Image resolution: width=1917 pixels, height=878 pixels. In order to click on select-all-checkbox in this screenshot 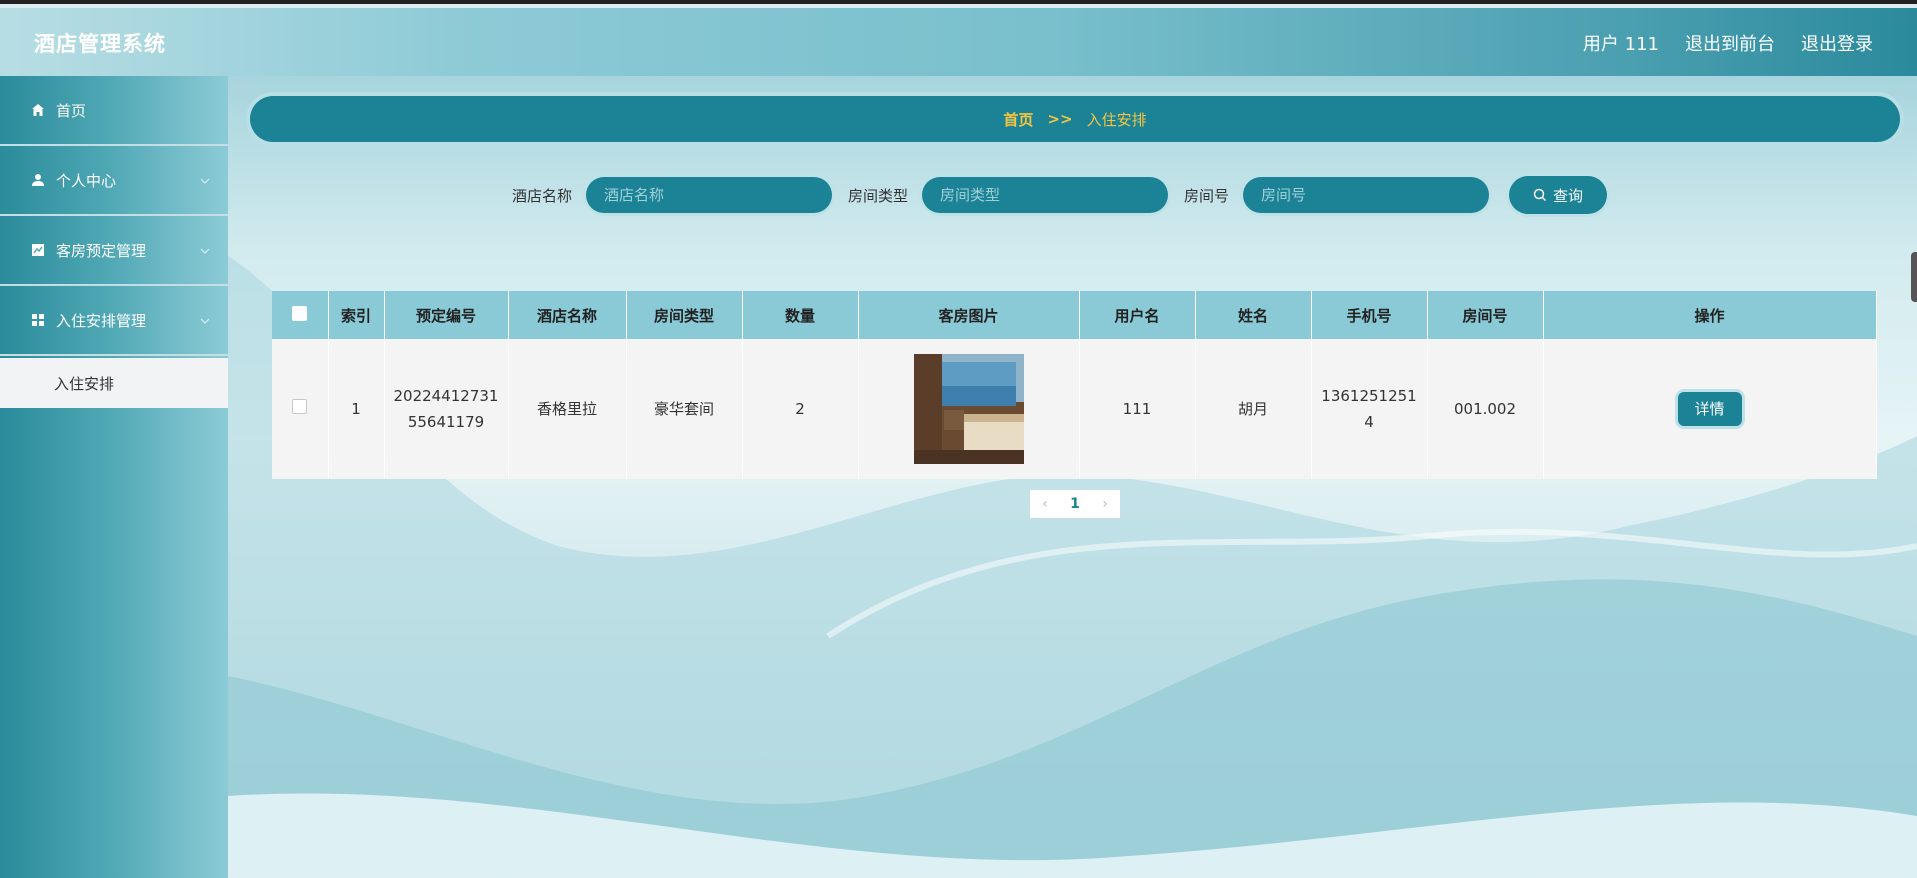, I will do `click(300, 313)`.